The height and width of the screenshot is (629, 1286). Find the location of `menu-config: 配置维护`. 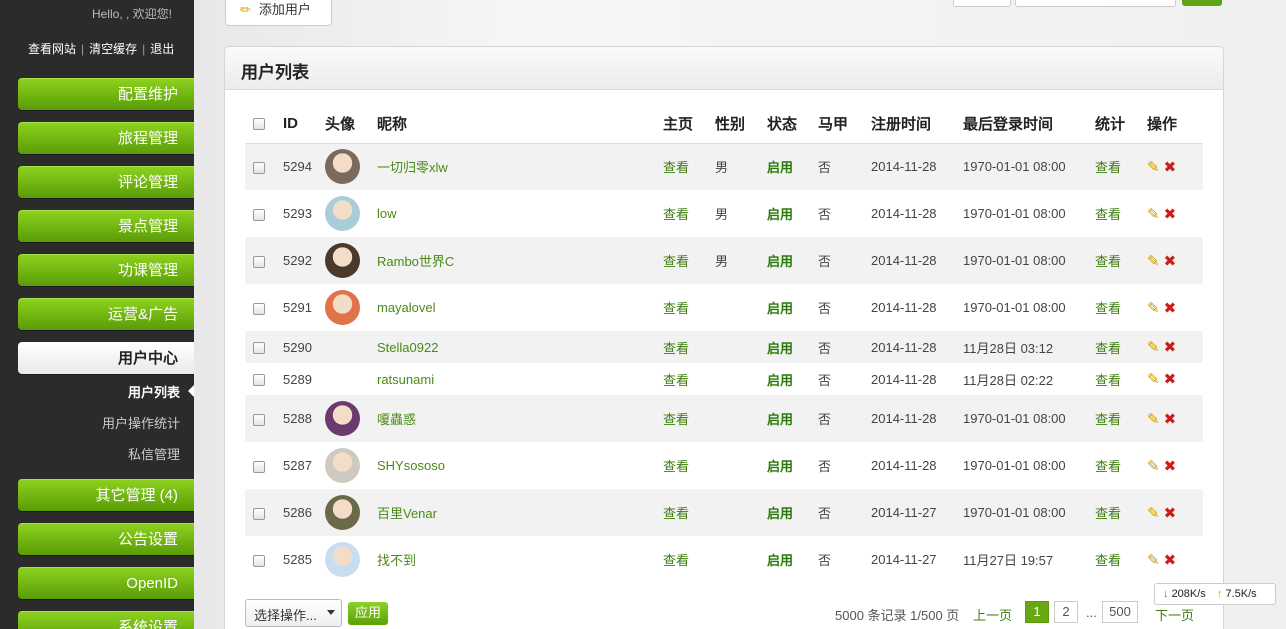

menu-config: 配置维护 is located at coordinates (106, 94).